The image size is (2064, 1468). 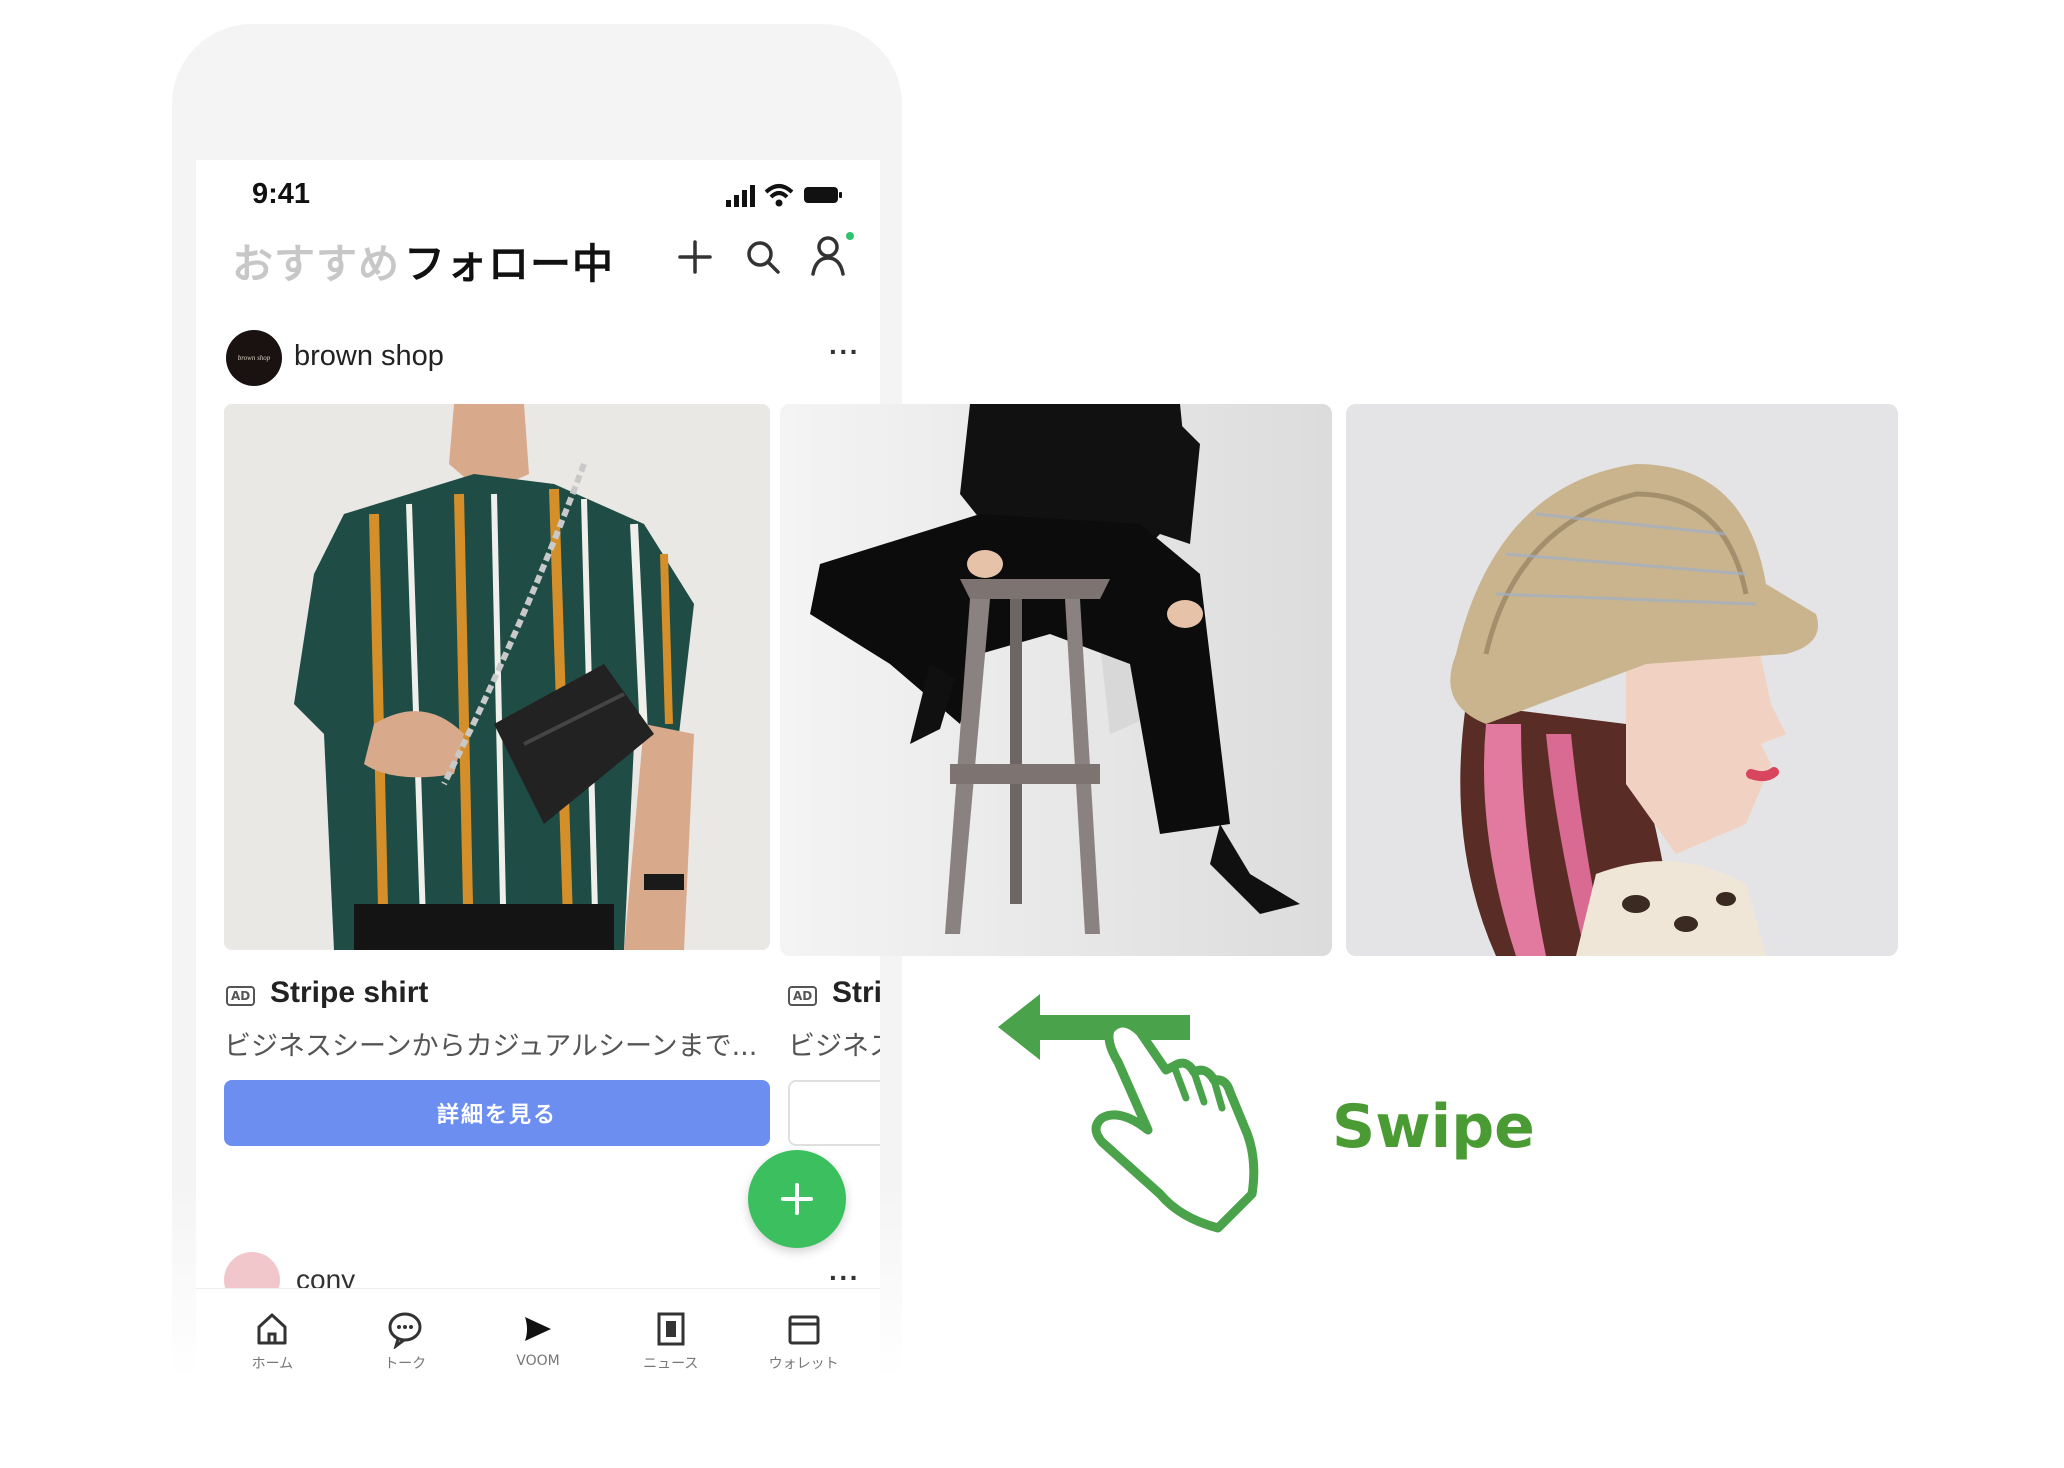 What do you see at coordinates (779, 195) in the screenshot?
I see `wifi-icon` at bounding box center [779, 195].